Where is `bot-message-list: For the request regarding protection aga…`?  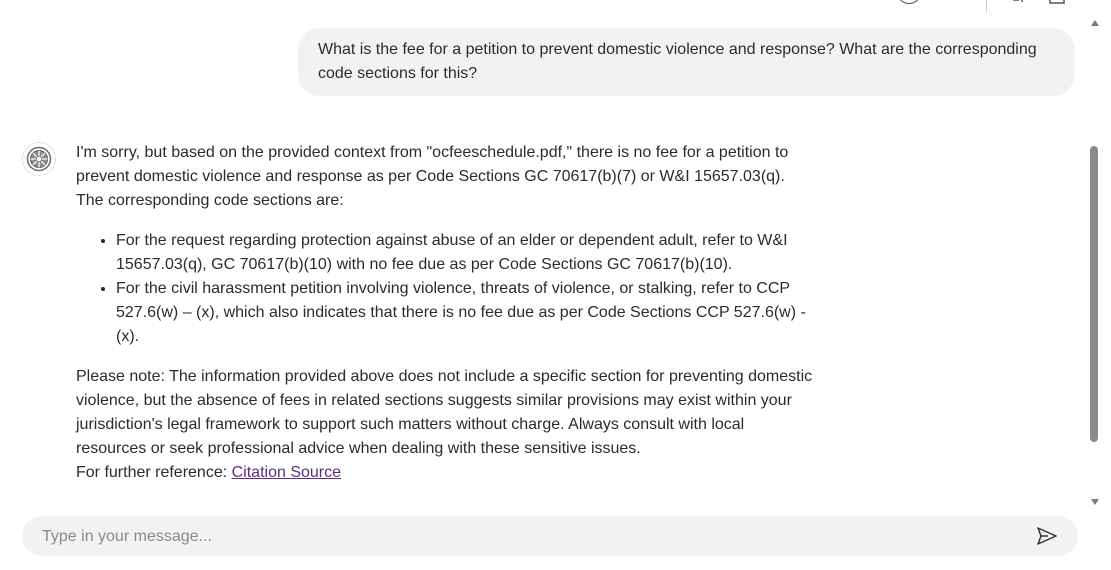
bot-message-list: For the request regarding protection aga… is located at coordinates (446, 289).